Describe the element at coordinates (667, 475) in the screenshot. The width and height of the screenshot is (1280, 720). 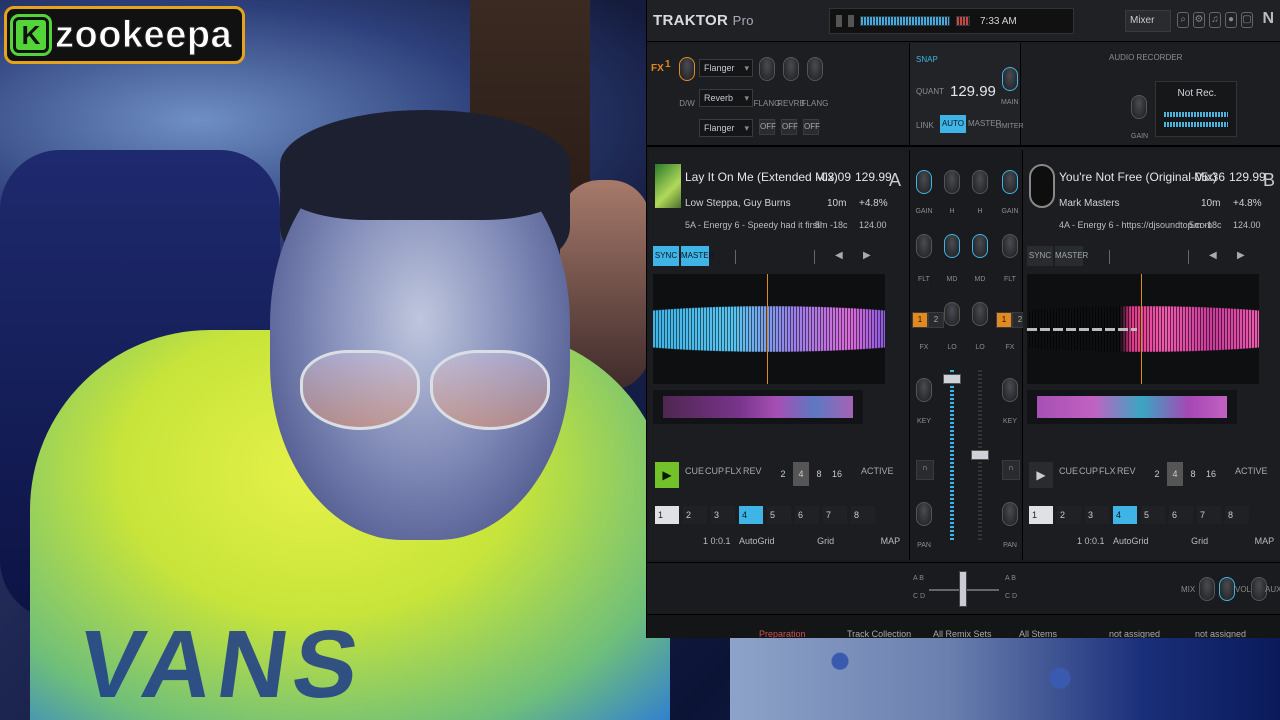
I see `deck-a-play-button: ▶` at that location.